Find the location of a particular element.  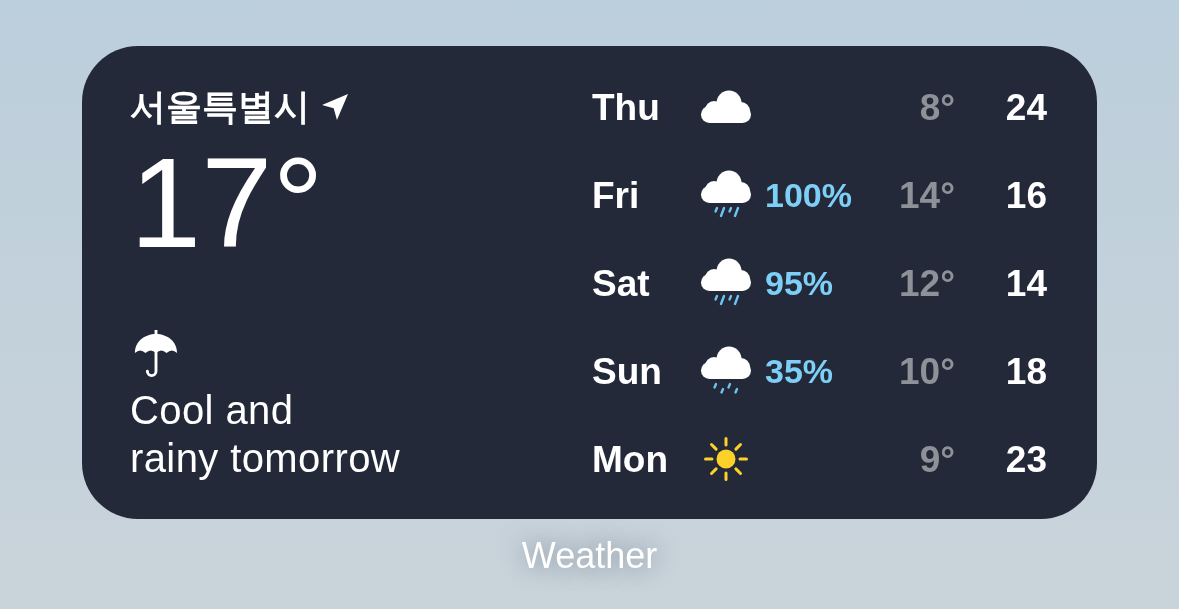

forecast-summary: Cool and rainy tomorrow is located at coordinates (265, 434).